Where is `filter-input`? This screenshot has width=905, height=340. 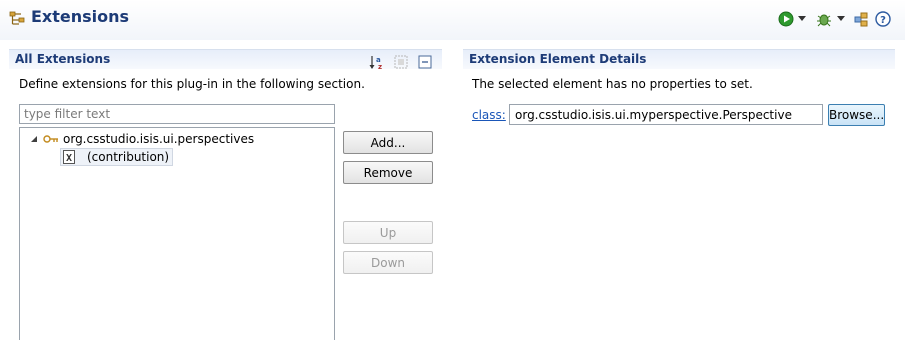
filter-input is located at coordinates (177, 114).